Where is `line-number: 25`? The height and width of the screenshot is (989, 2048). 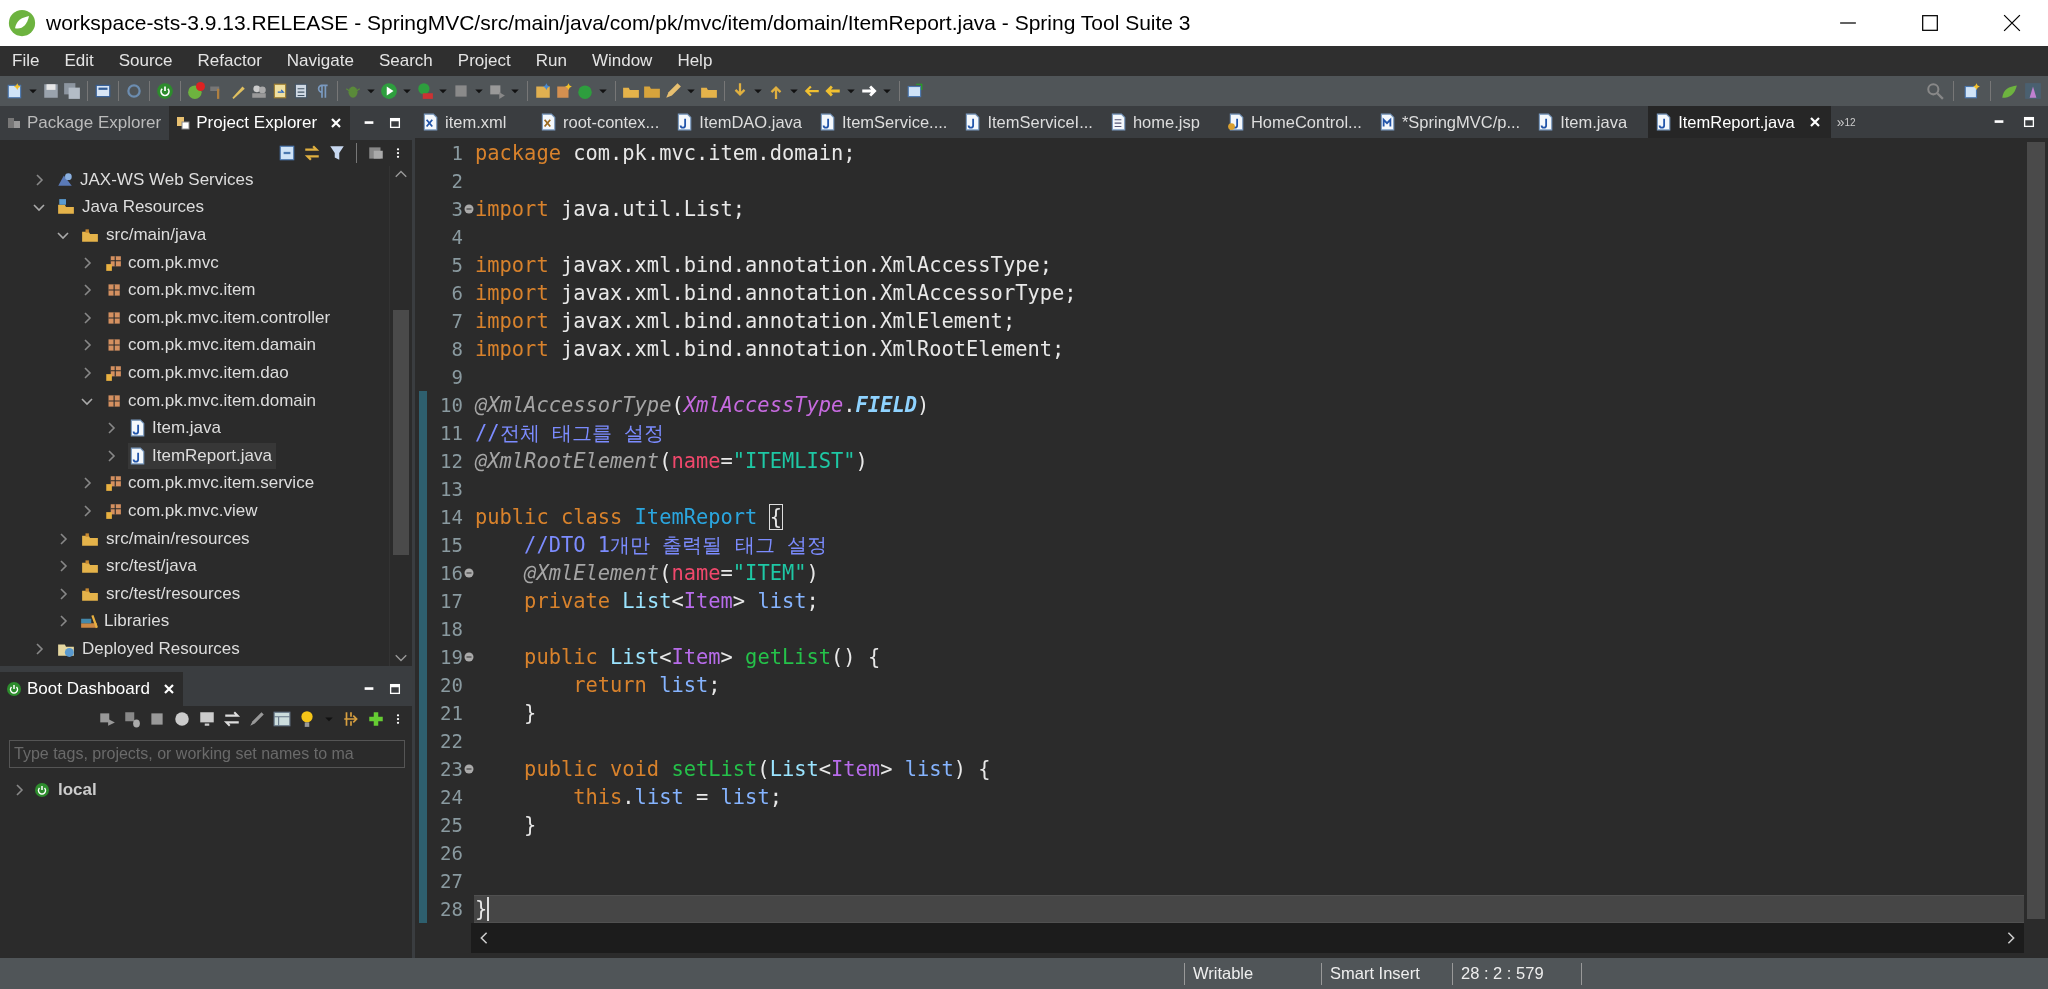 line-number: 25 is located at coordinates (451, 825).